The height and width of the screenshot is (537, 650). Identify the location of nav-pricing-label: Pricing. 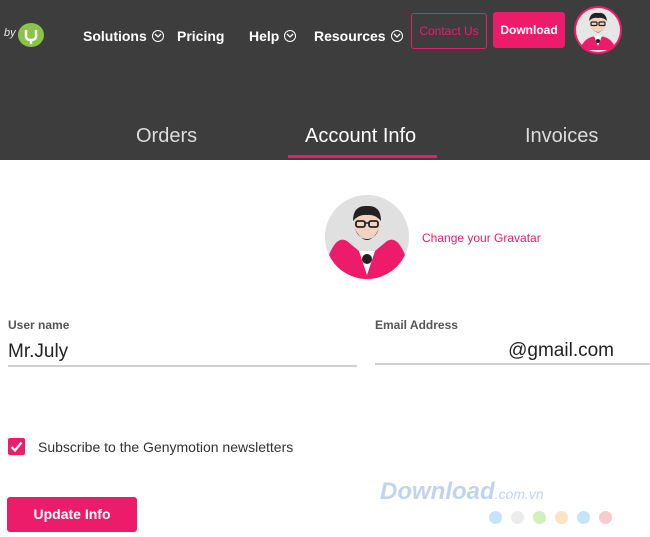
(201, 36).